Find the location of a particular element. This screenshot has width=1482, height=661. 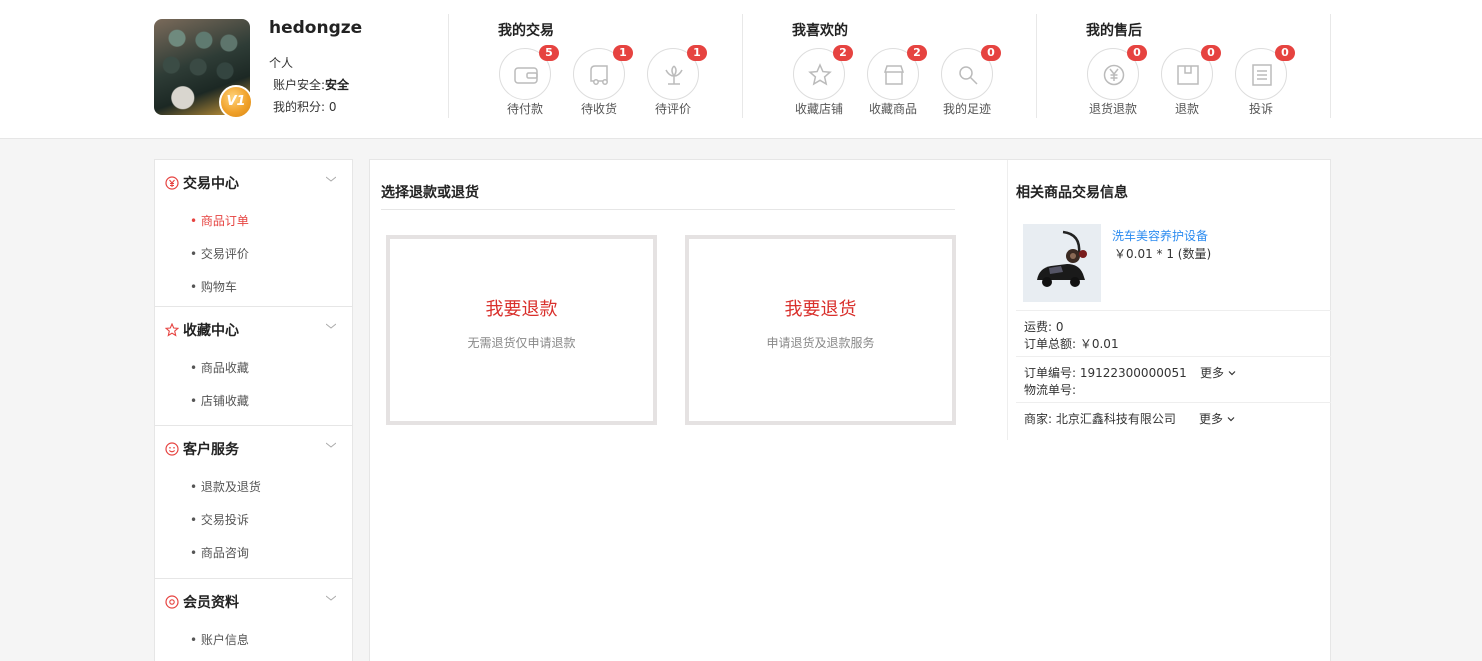

product-image is located at coordinates (1062, 263).